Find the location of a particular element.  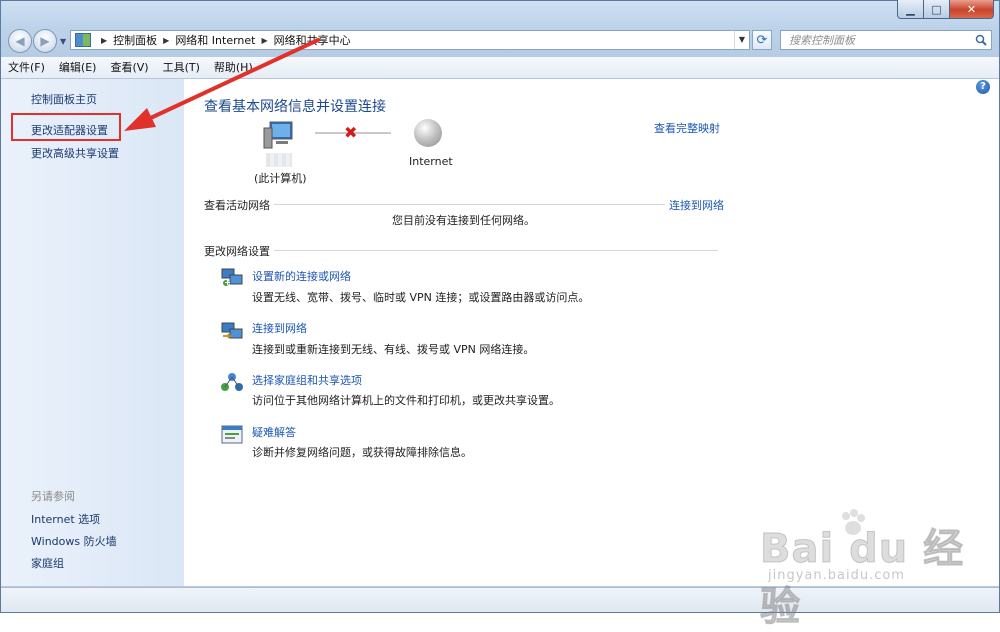

connect-to-network-link: 连接到网络 is located at coordinates (694, 205).